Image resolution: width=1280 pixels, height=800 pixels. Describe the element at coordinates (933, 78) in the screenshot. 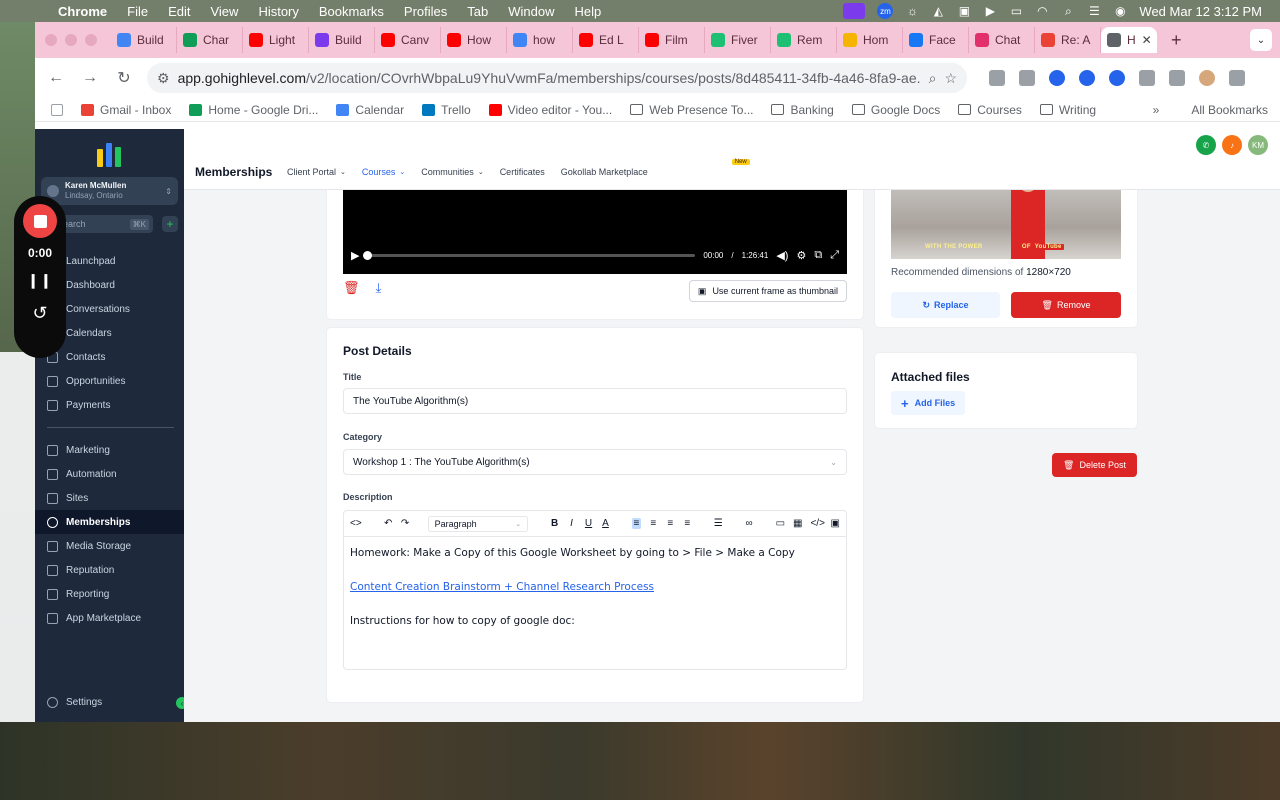

I see `zoom-icon: ⌕` at that location.